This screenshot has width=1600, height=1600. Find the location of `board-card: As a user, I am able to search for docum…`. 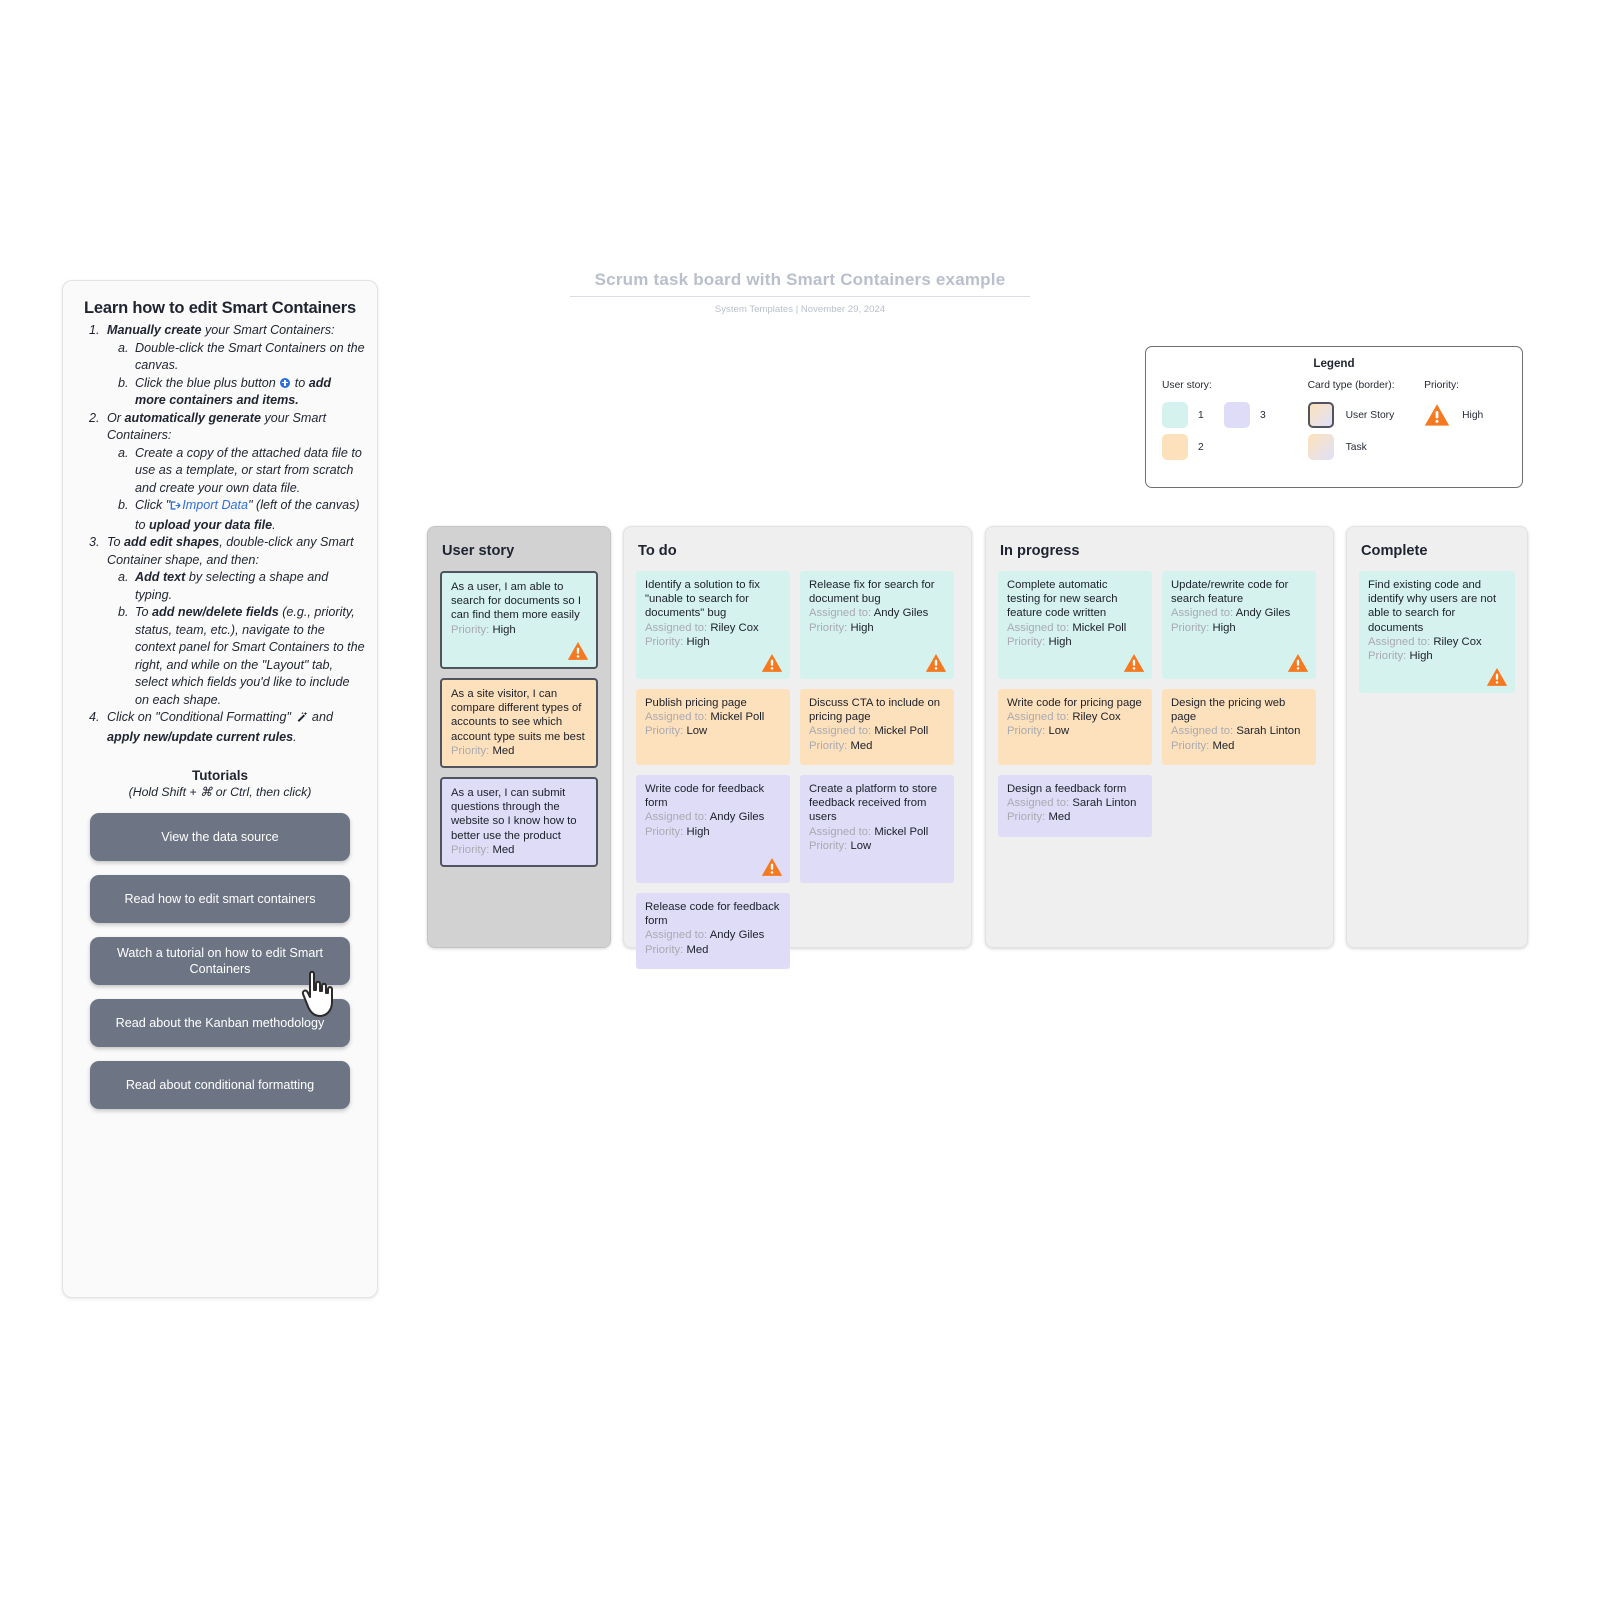

board-card: As a user, I am able to search for docum… is located at coordinates (519, 620).